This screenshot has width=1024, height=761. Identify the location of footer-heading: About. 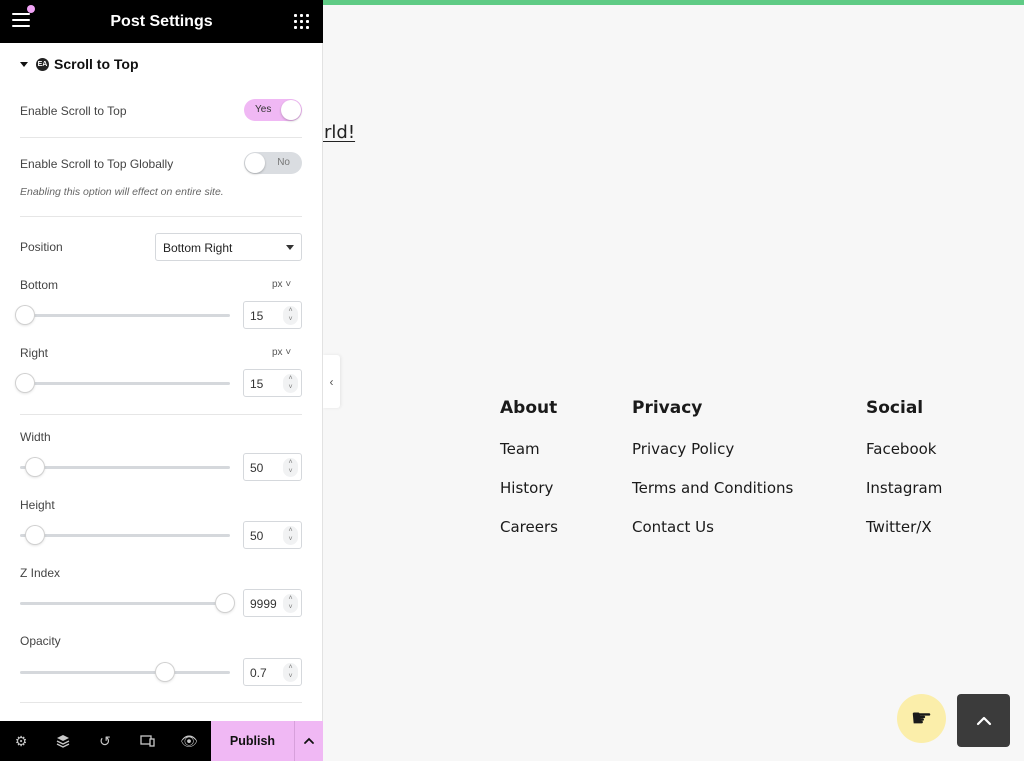
(529, 408).